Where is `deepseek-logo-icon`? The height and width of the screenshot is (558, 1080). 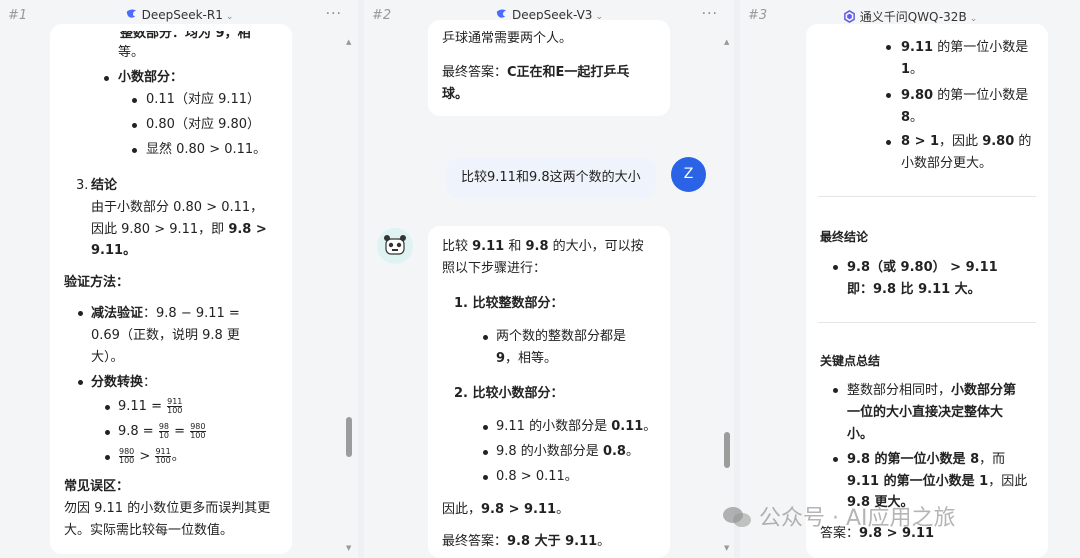 deepseek-logo-icon is located at coordinates (131, 13).